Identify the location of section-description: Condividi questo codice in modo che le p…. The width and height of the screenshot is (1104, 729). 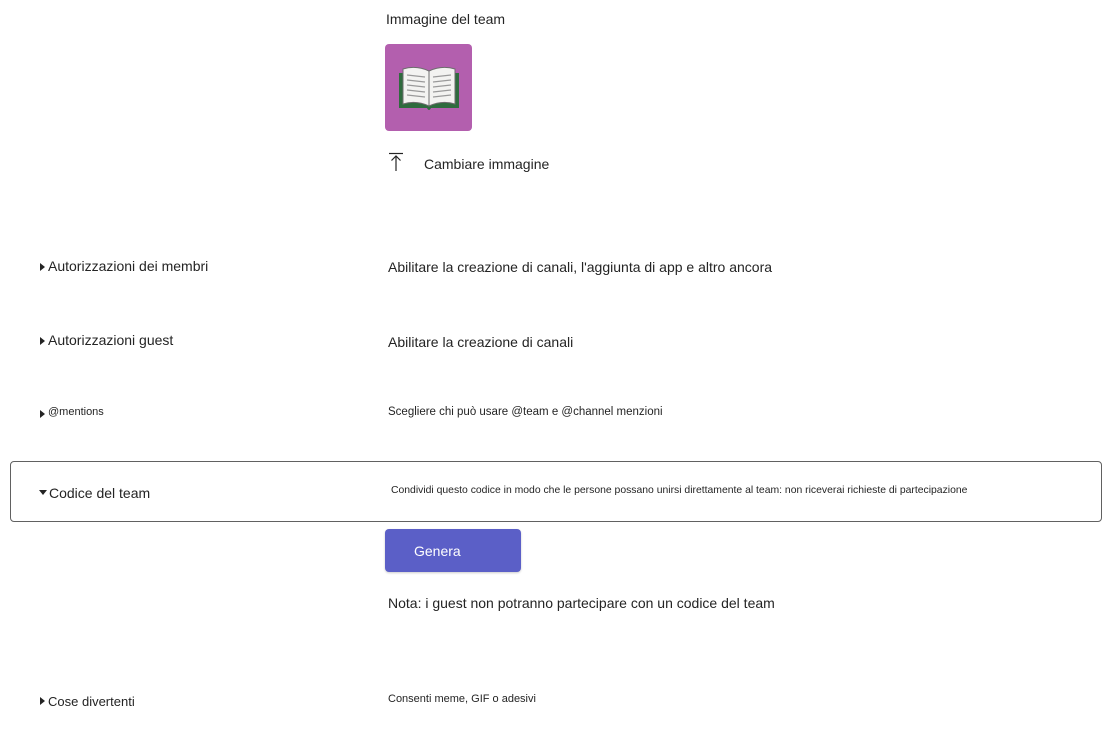
(679, 490).